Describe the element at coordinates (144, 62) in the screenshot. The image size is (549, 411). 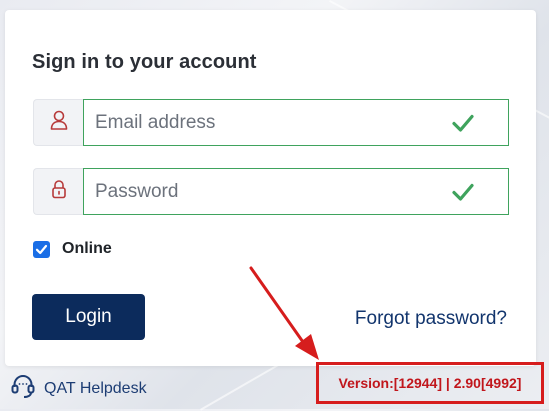
I see `page-title: Sign in to your account` at that location.